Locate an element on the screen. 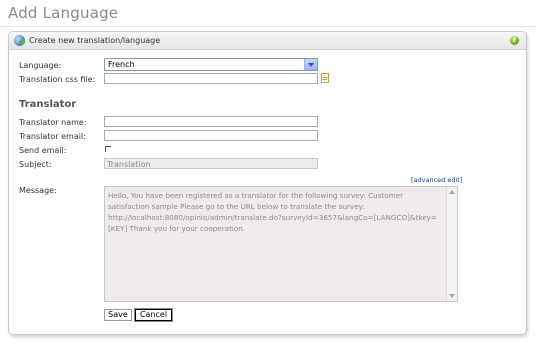 Image resolution: width=536 pixels, height=343 pixels. page-title: Add Language is located at coordinates (63, 13).